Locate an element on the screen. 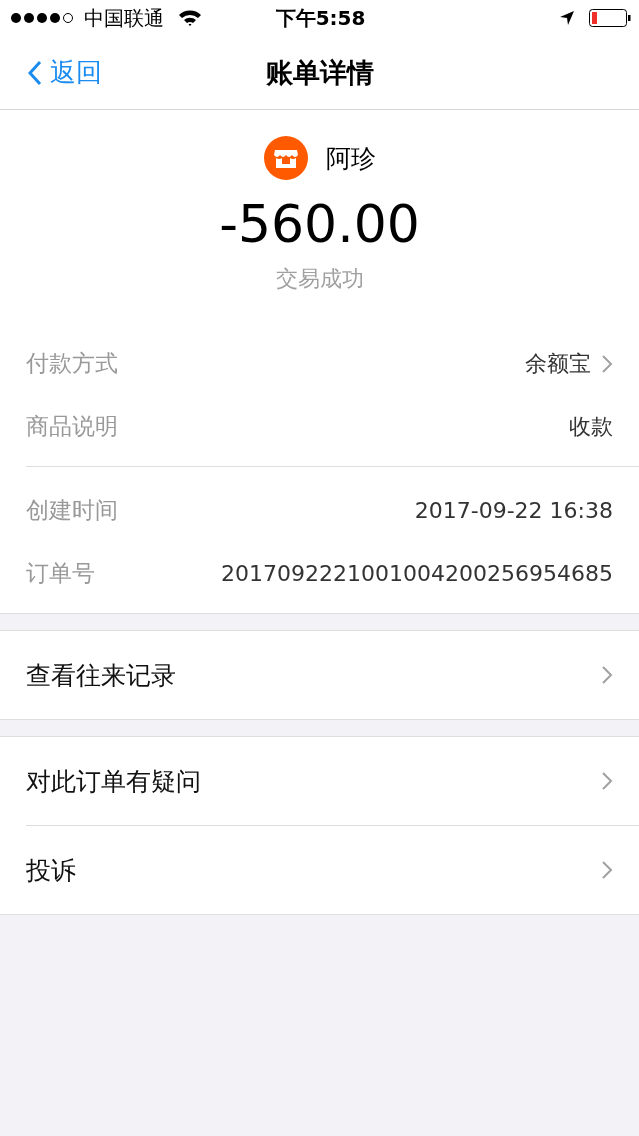  status-text: 交易成功 is located at coordinates (319, 279).